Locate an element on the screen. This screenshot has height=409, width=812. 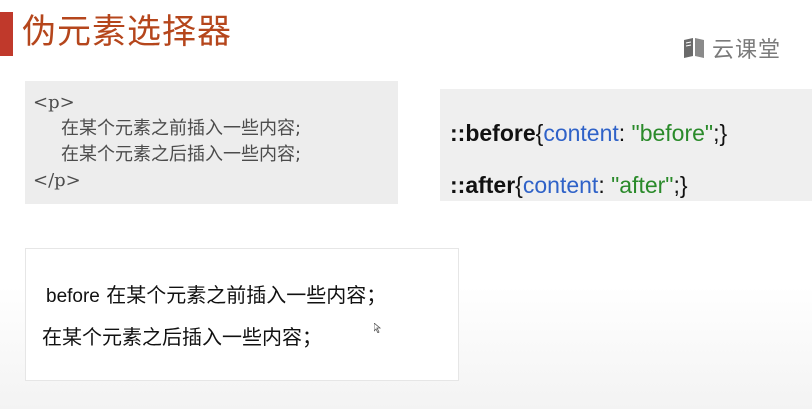
css-selector-before: ::before is located at coordinates (493, 133).